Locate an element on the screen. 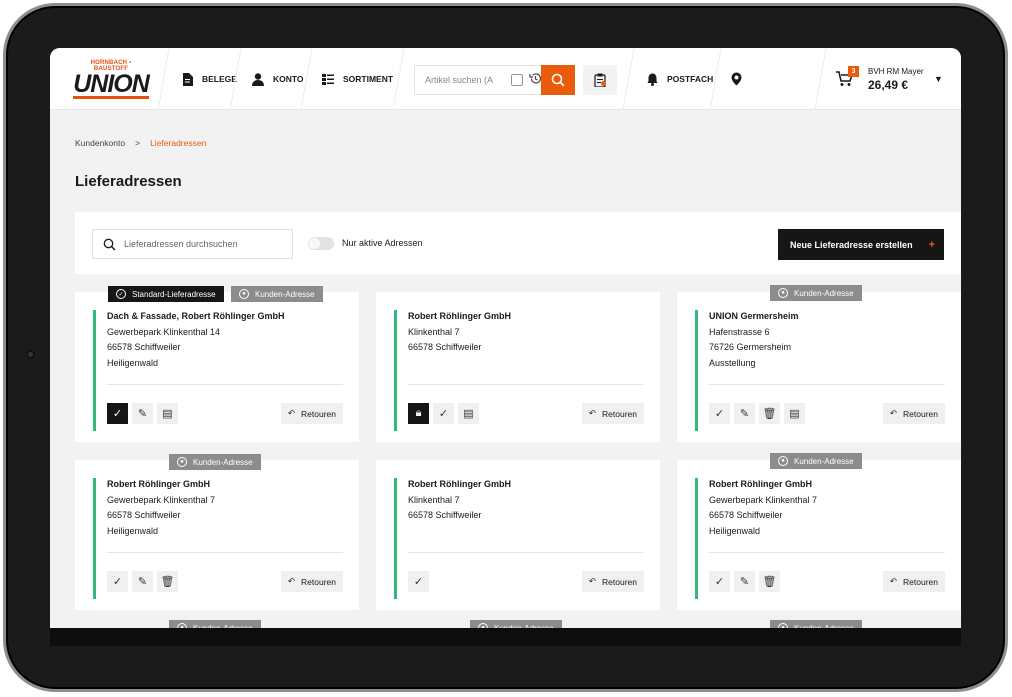 The height and width of the screenshot is (697, 1012). address-city: 76726 Germersheim is located at coordinates (750, 347).